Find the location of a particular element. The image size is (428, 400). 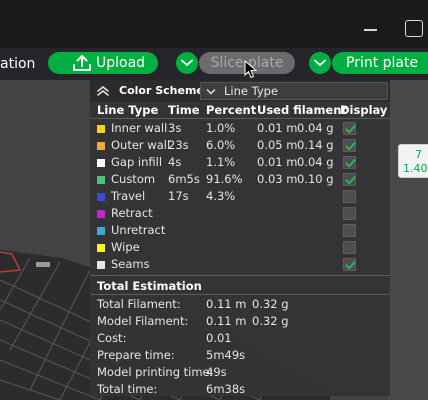

upload-icon is located at coordinates (82, 63).